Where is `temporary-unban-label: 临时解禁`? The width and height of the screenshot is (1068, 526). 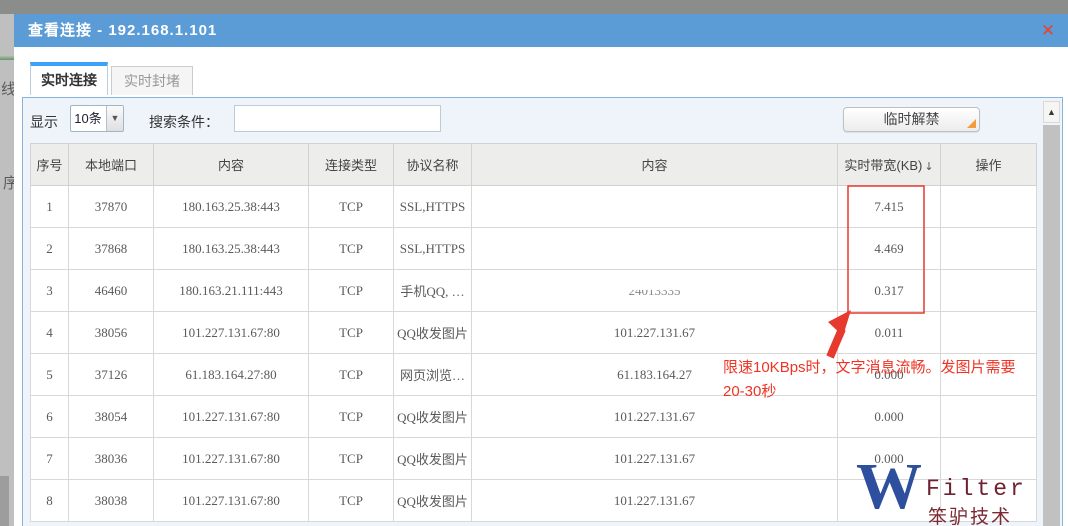
temporary-unban-label: 临时解禁 is located at coordinates (911, 119).